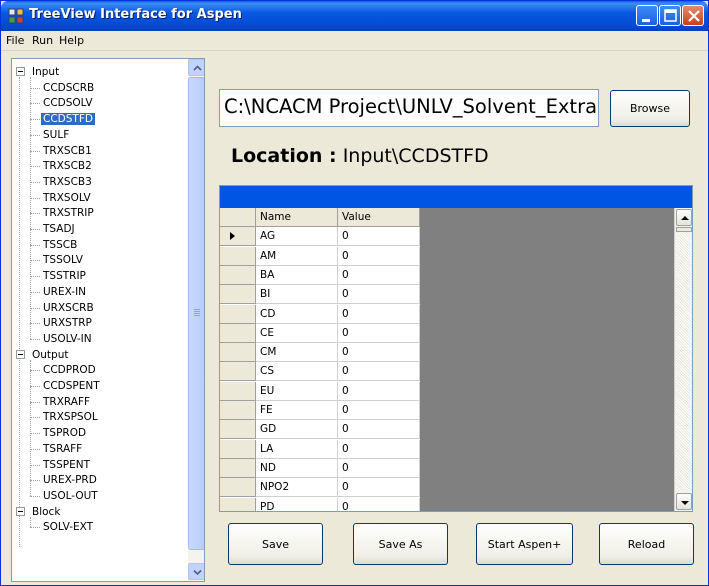 The height and width of the screenshot is (586, 709). Describe the element at coordinates (62, 449) in the screenshot. I see `tree-item-tsraff: TSRAFF` at that location.